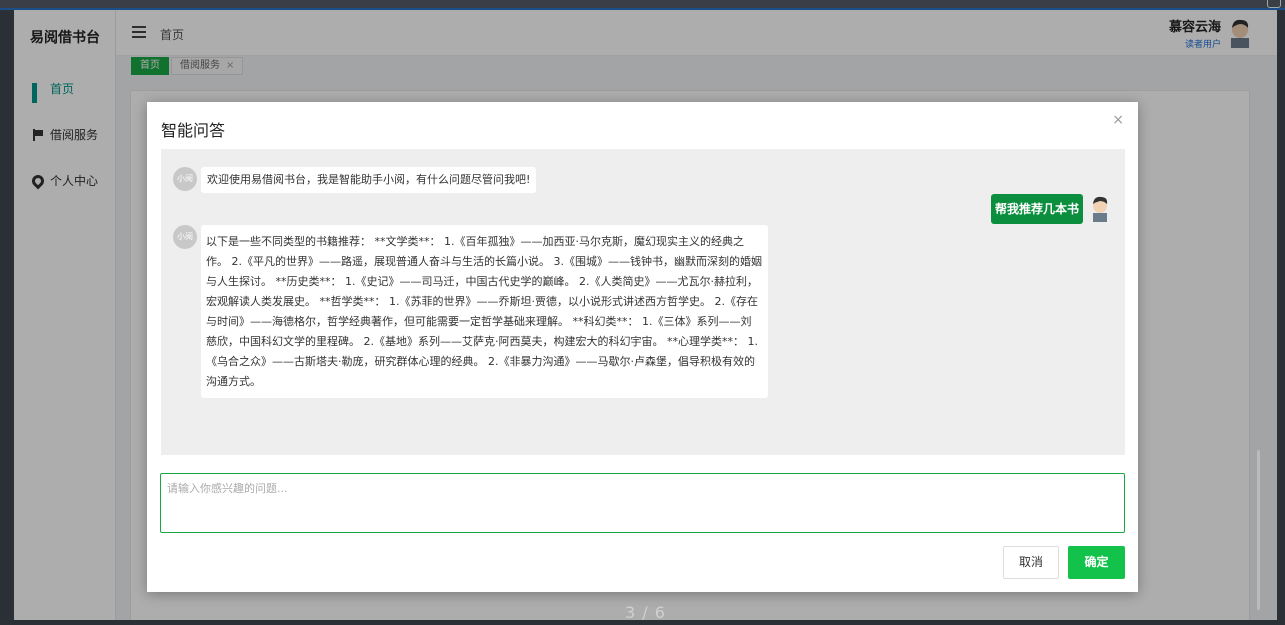 This screenshot has height=625, width=1285. I want to click on user-message-text: 帮我推荐几本书, so click(1036, 209).